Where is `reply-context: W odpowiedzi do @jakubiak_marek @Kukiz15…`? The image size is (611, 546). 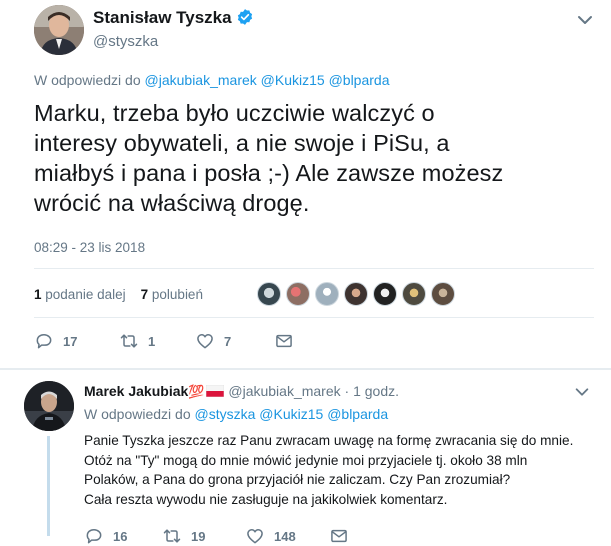 reply-context: W odpowiedzi do @jakubiak_marek @Kukiz15… is located at coordinates (212, 80).